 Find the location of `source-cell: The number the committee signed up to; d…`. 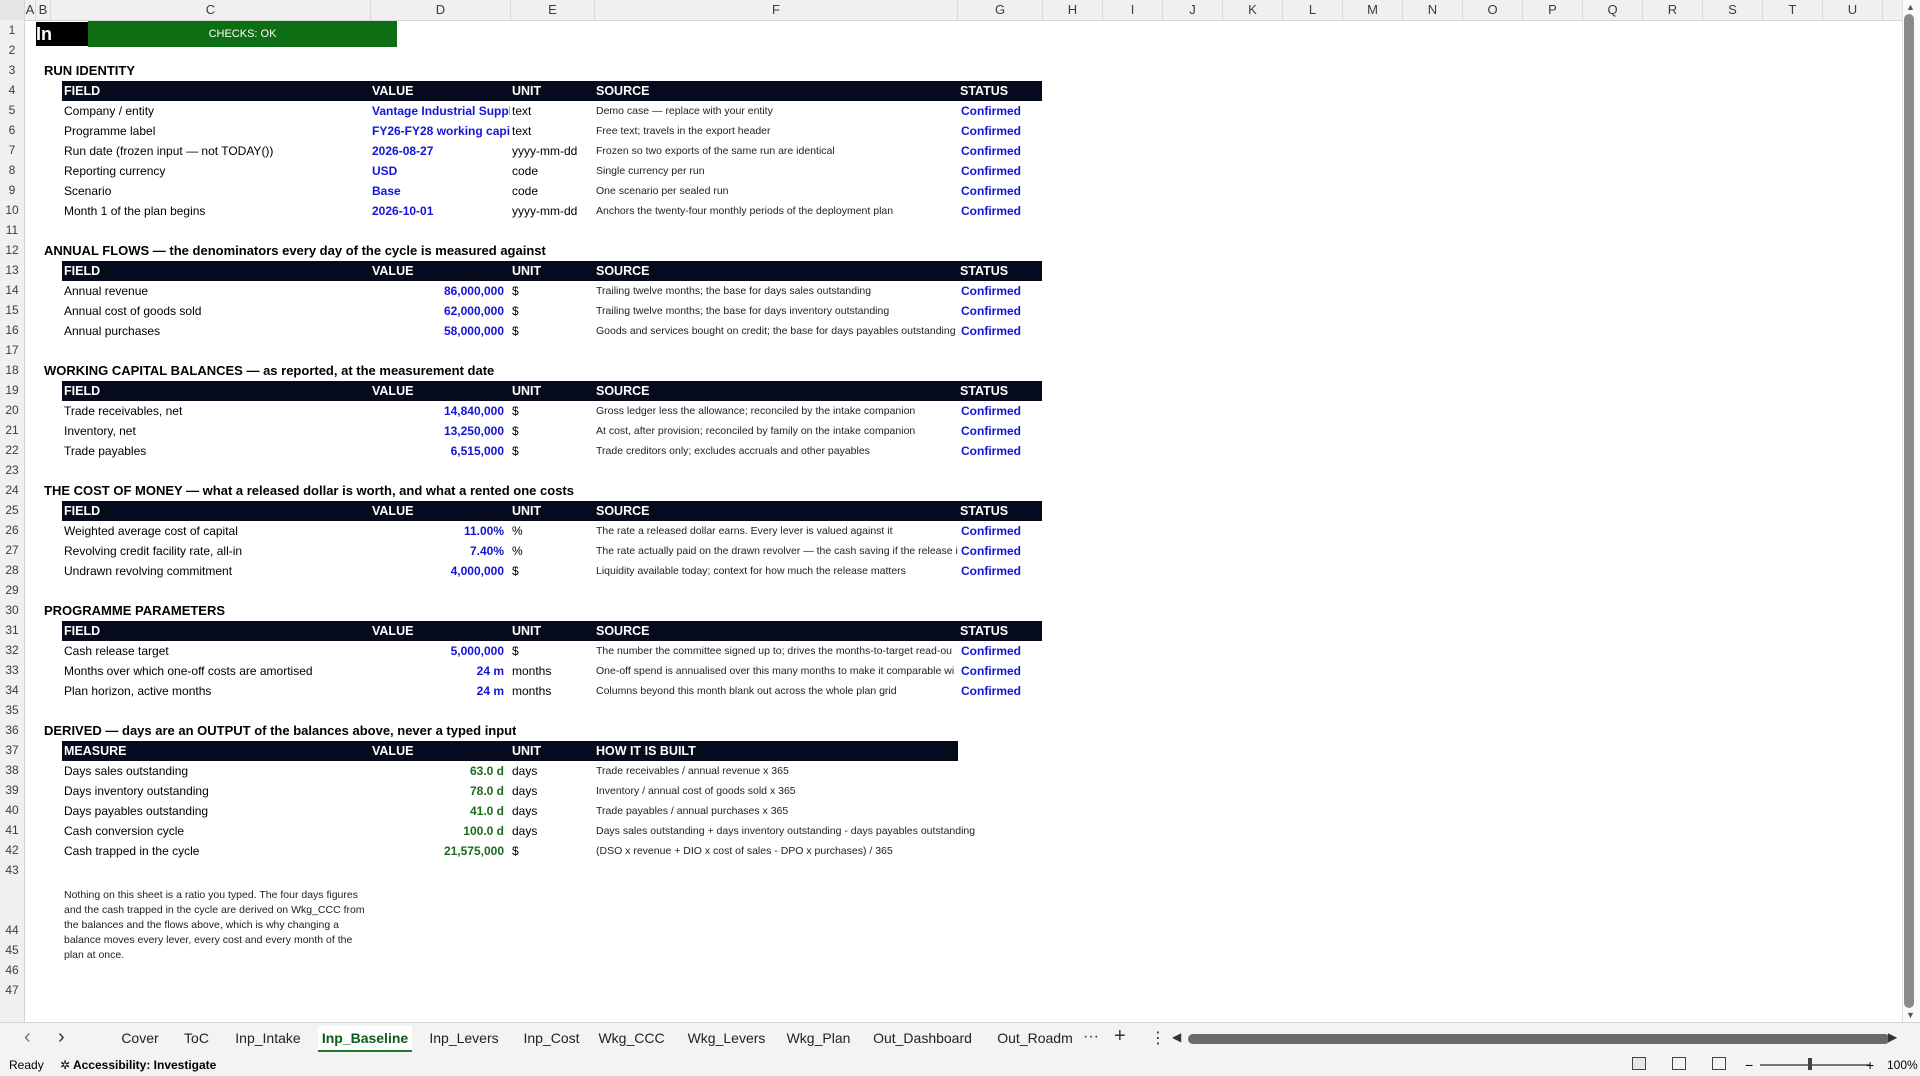

source-cell: The number the committee signed up to; d… is located at coordinates (777, 651).